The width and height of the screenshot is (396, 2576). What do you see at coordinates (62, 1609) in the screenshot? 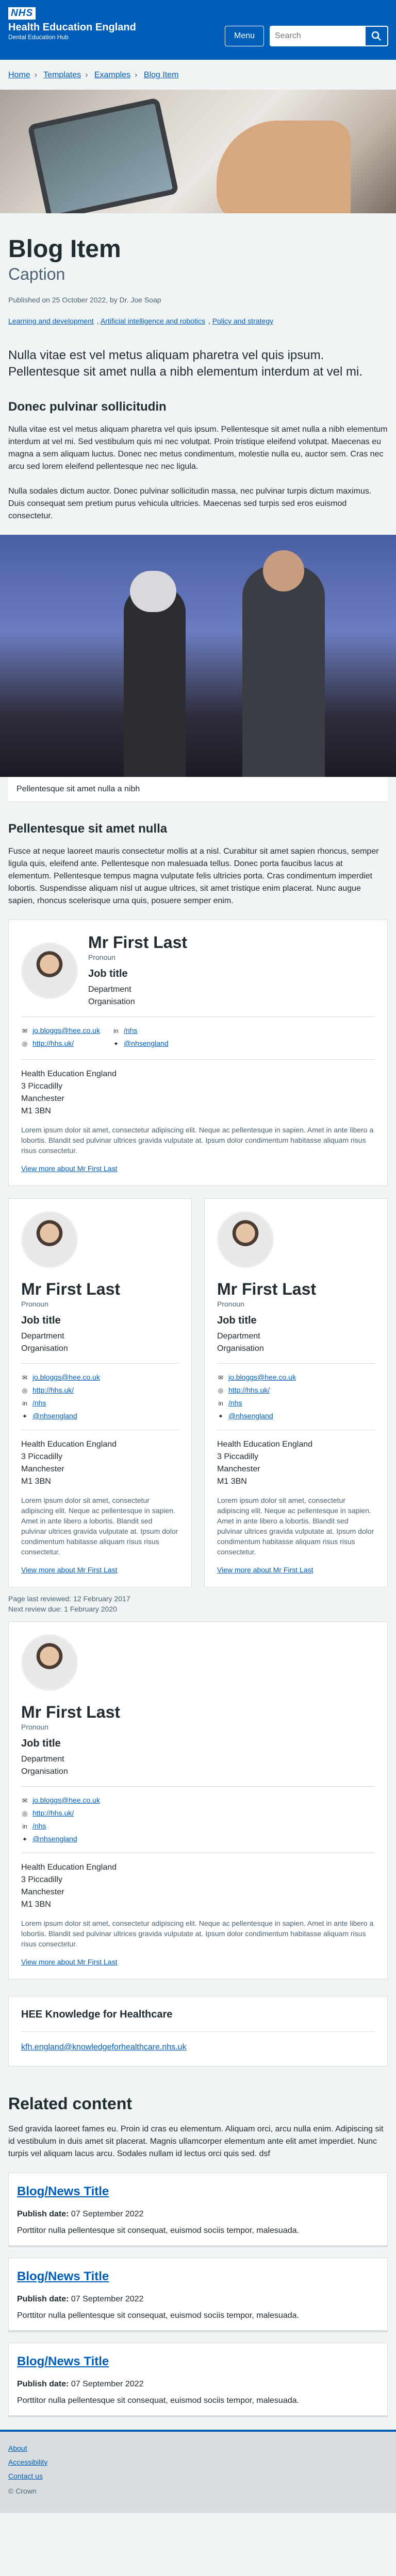
I see `next-review: Next review due: 1 February 2020` at bounding box center [62, 1609].